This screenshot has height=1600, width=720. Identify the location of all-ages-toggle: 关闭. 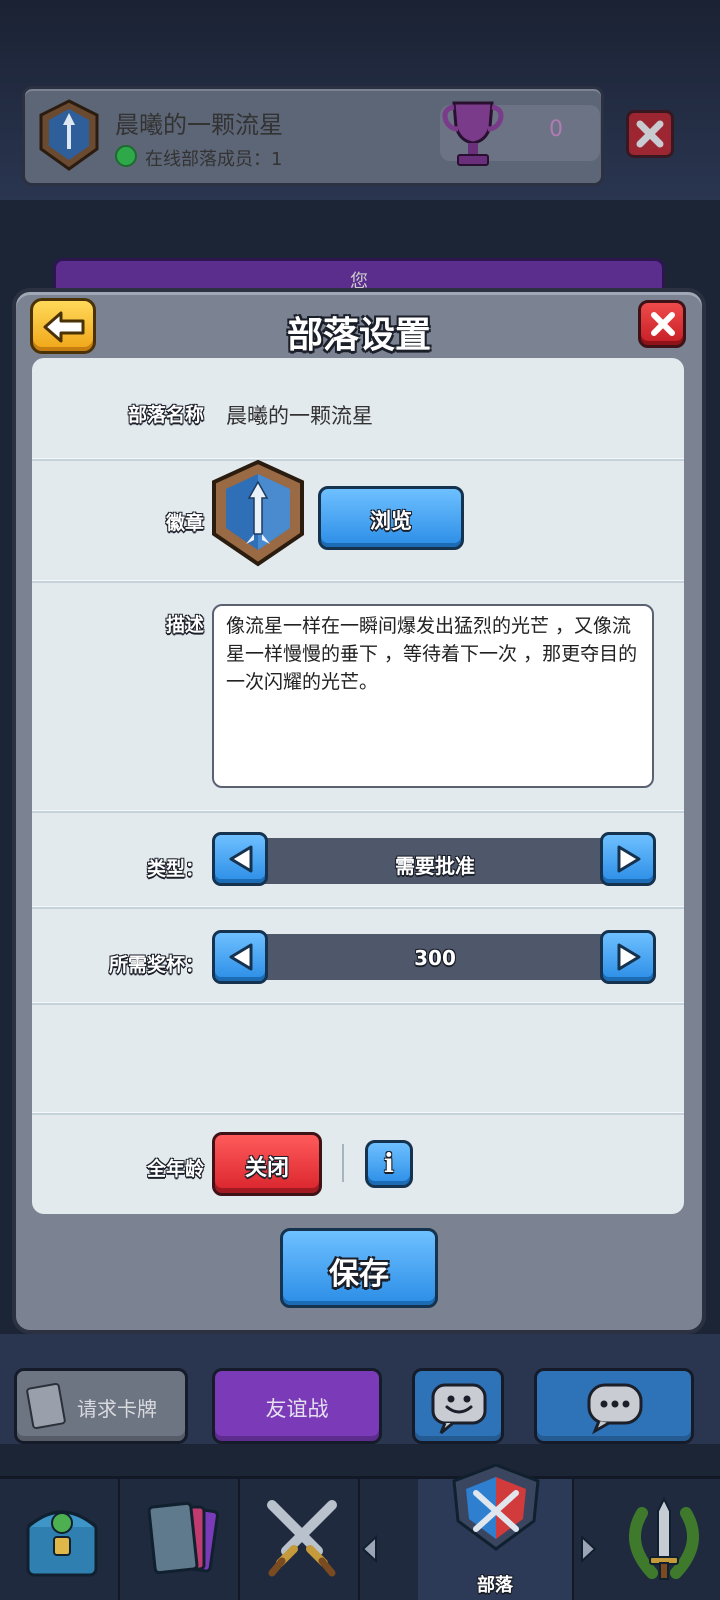
(267, 1164).